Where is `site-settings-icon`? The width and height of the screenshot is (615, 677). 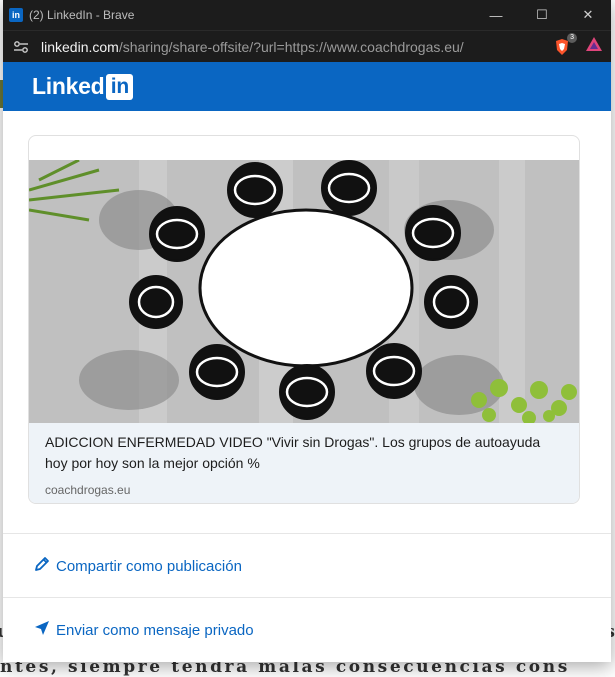
site-settings-icon is located at coordinates (21, 47).